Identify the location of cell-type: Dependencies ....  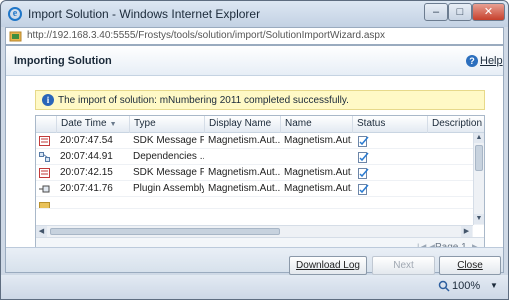
(168, 156).